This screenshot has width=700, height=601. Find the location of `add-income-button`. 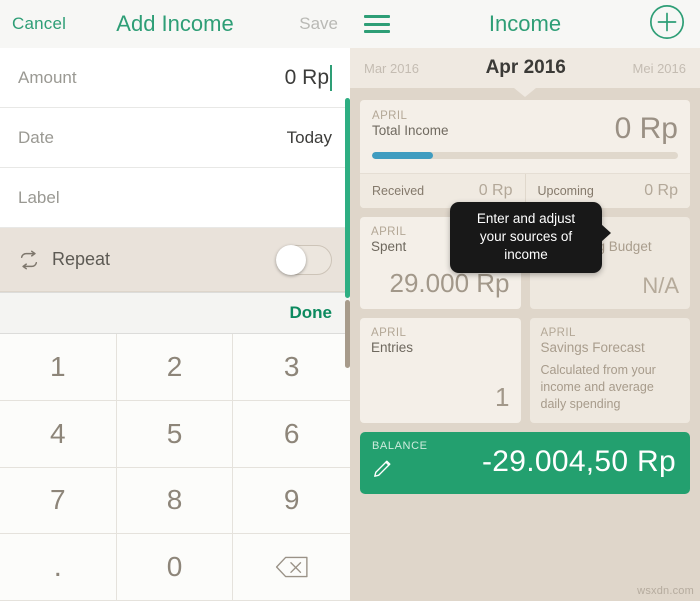

add-income-button is located at coordinates (667, 24).